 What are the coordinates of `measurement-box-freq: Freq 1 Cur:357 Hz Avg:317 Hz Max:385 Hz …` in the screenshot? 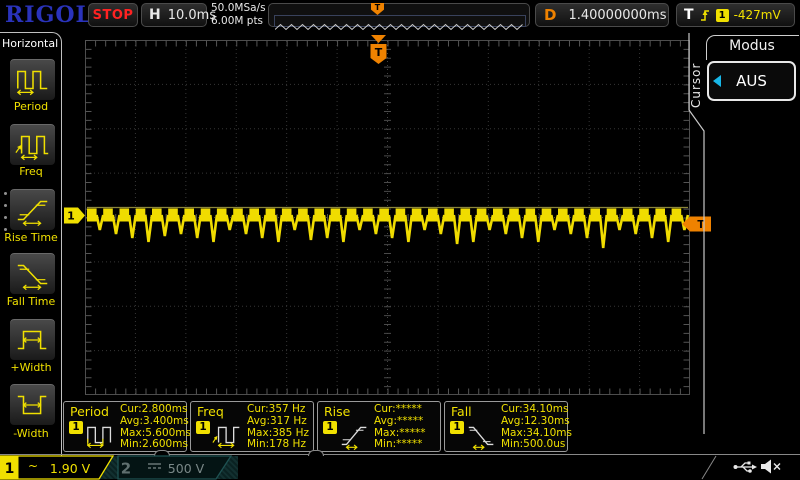 It's located at (252, 426).